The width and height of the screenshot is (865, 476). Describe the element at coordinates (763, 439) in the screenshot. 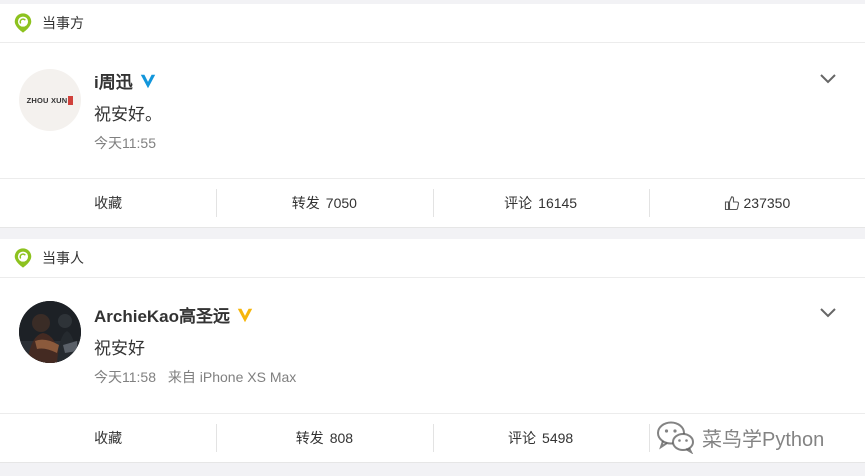

I see `watermark-text: 菜鸟学Python` at that location.